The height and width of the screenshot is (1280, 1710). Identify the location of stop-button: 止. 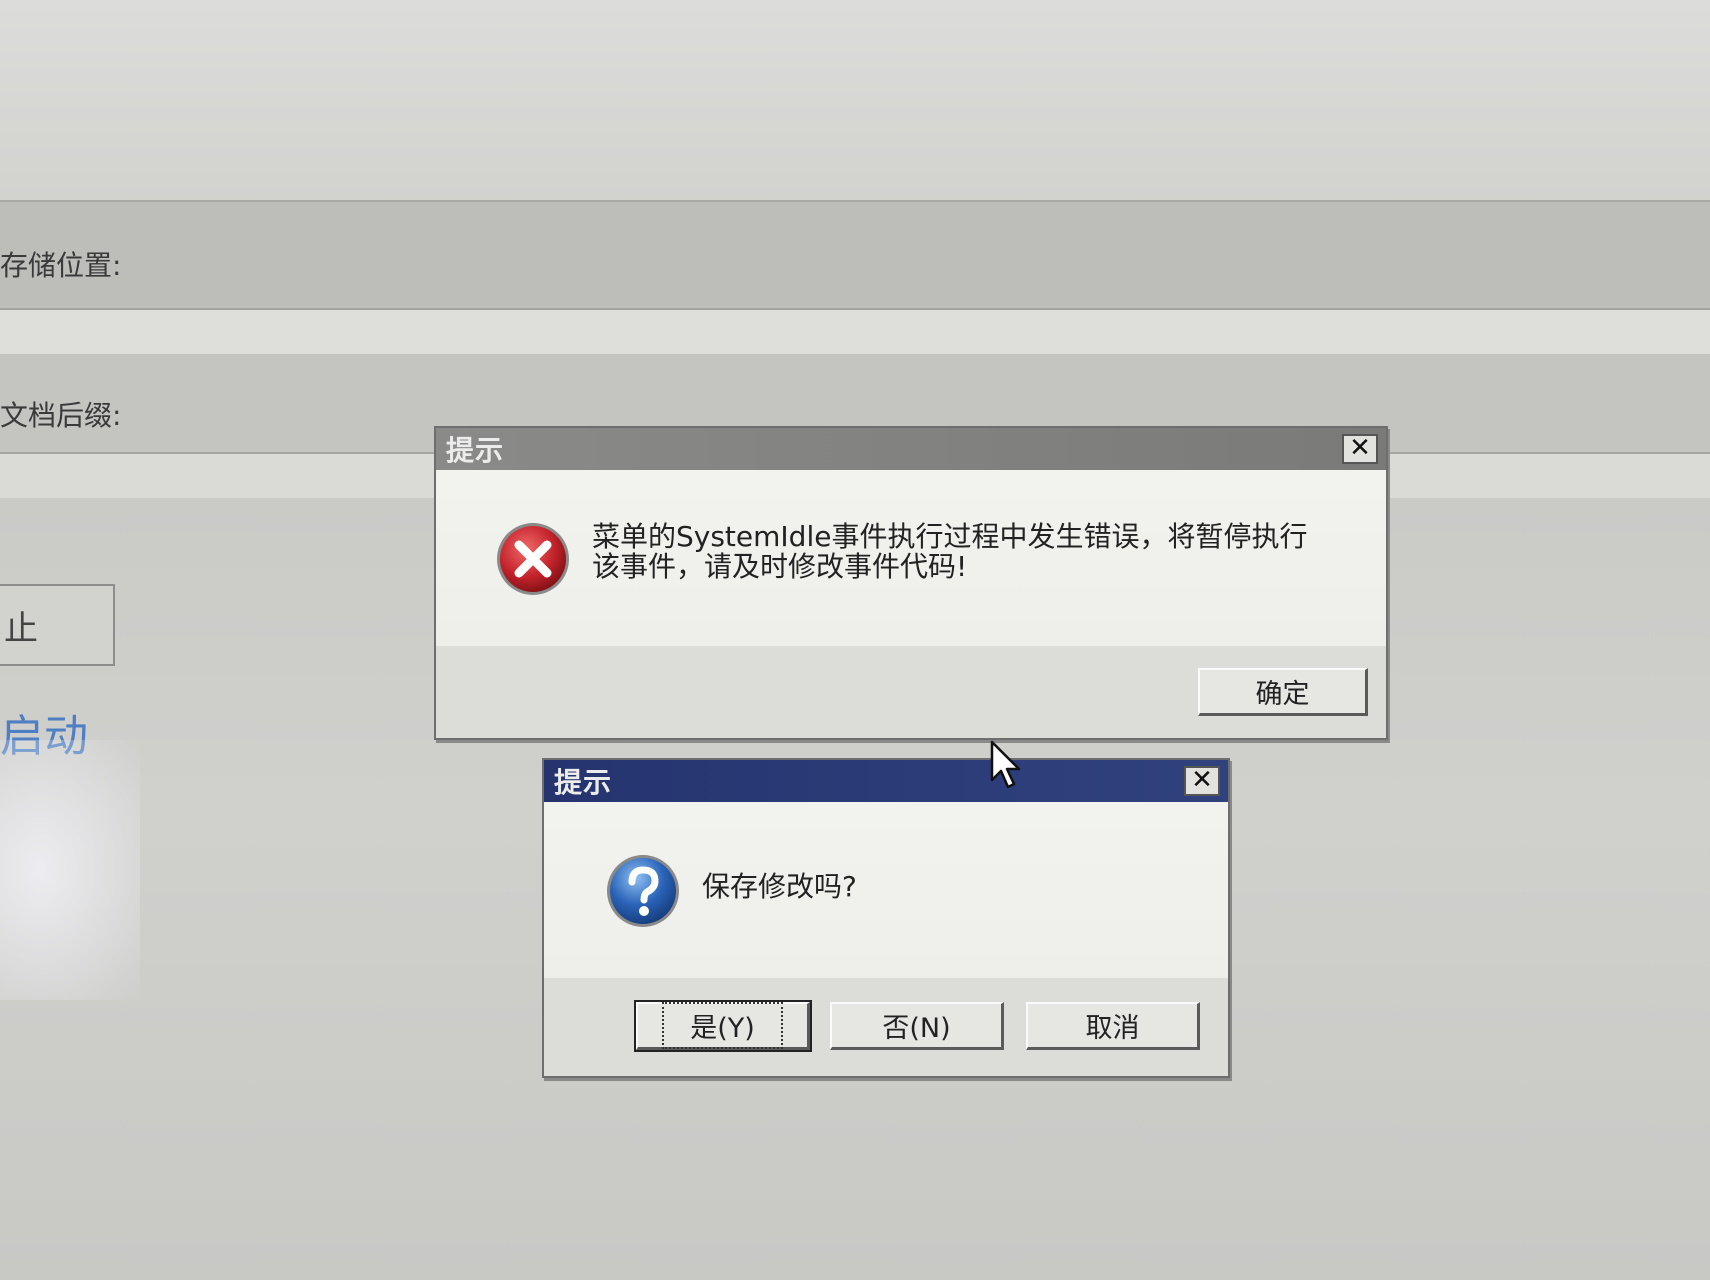
(57, 625).